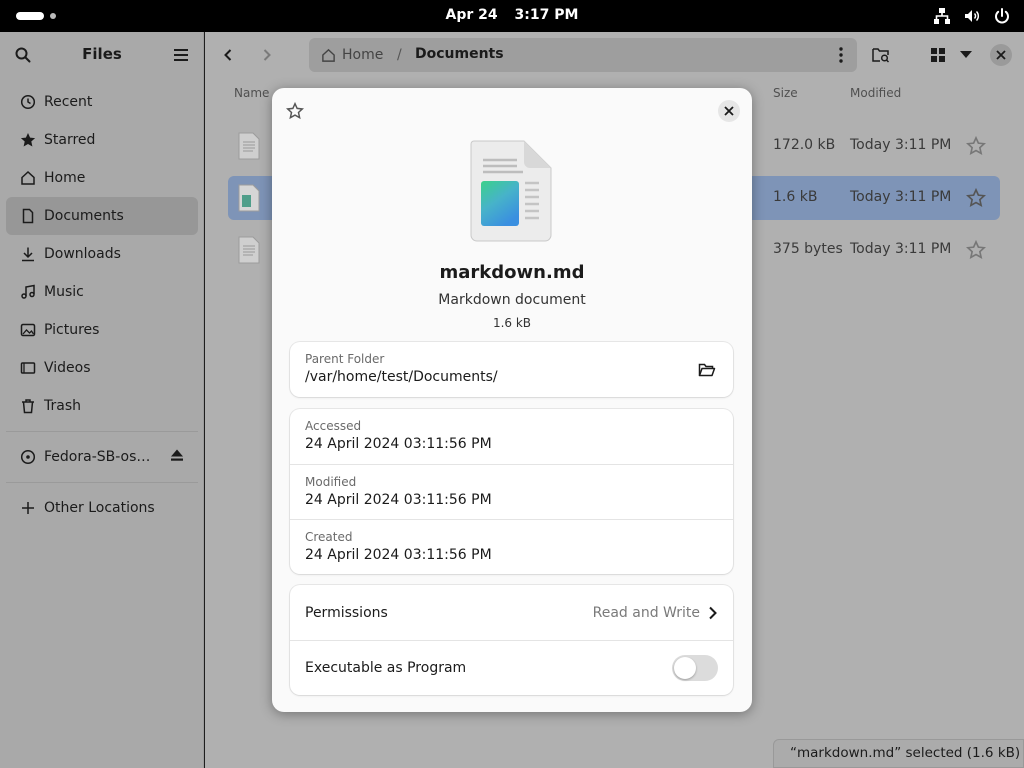 The image size is (1024, 768). What do you see at coordinates (28, 330) in the screenshot?
I see `picture-icon` at bounding box center [28, 330].